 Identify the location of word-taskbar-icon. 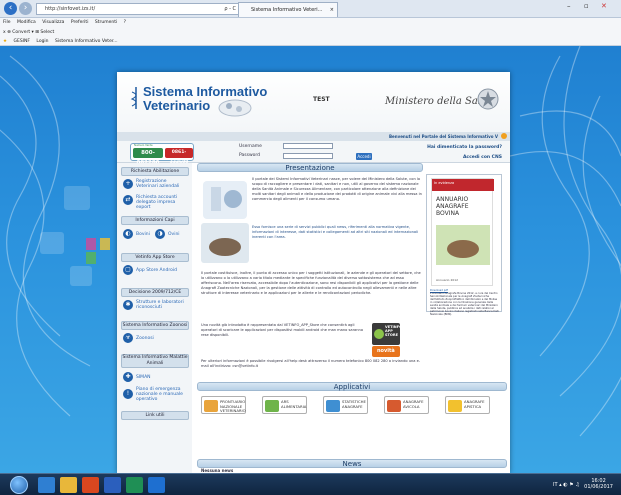
(112, 485).